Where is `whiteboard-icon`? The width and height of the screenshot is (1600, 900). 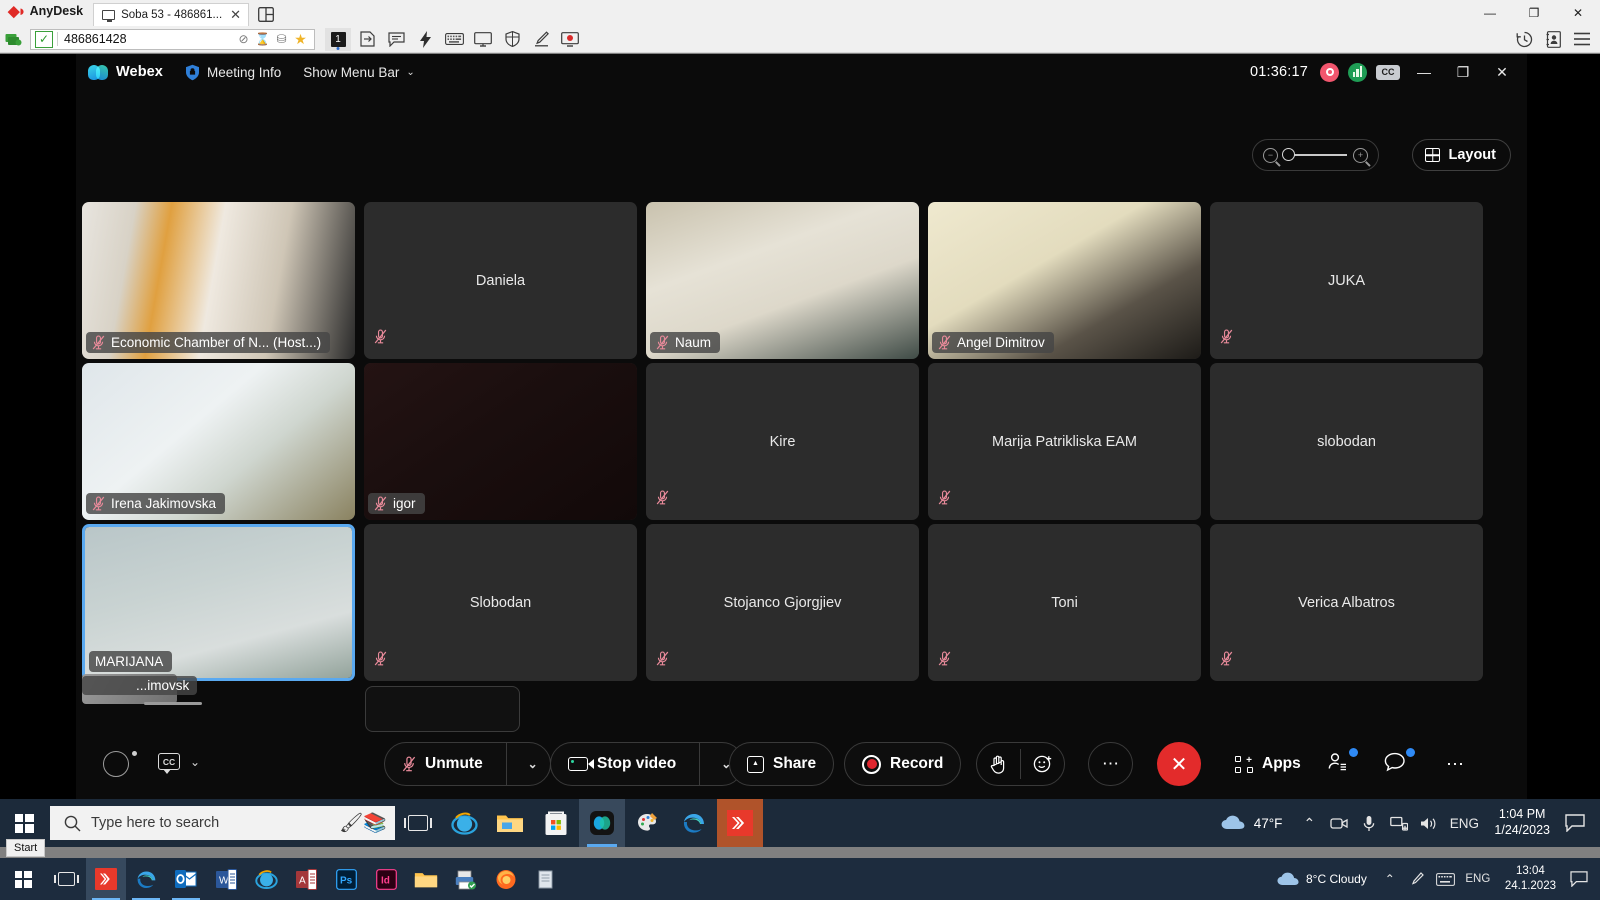
whiteboard-icon is located at coordinates (541, 39).